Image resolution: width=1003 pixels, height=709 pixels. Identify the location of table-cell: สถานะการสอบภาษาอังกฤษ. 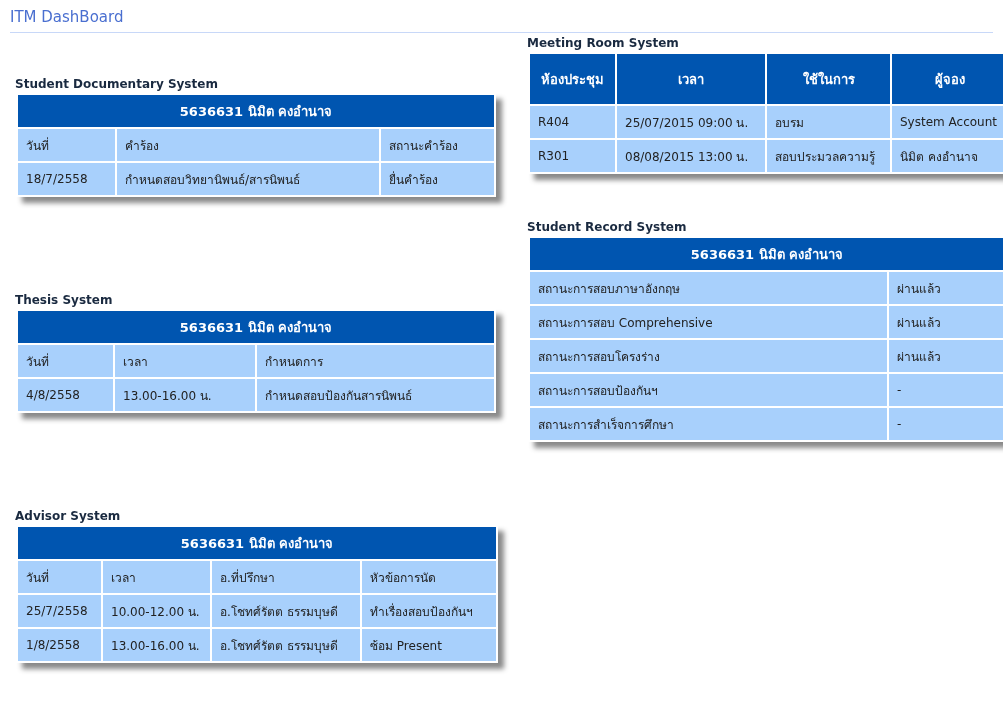
(708, 288).